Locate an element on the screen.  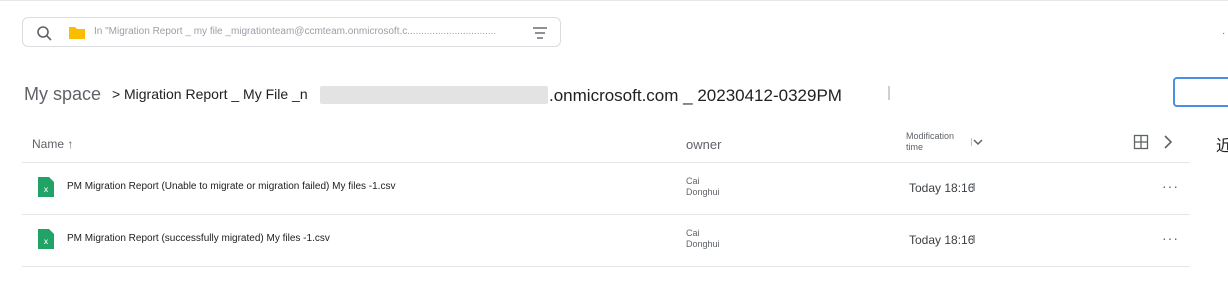
row-divider is located at coordinates (606, 266).